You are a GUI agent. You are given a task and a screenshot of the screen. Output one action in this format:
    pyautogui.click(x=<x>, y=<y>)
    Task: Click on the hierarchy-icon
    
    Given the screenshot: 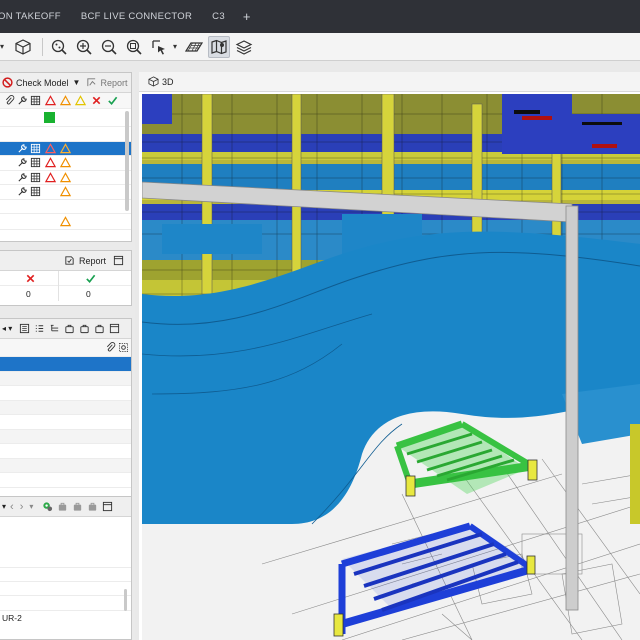 What is the action you would take?
    pyautogui.click(x=54, y=329)
    